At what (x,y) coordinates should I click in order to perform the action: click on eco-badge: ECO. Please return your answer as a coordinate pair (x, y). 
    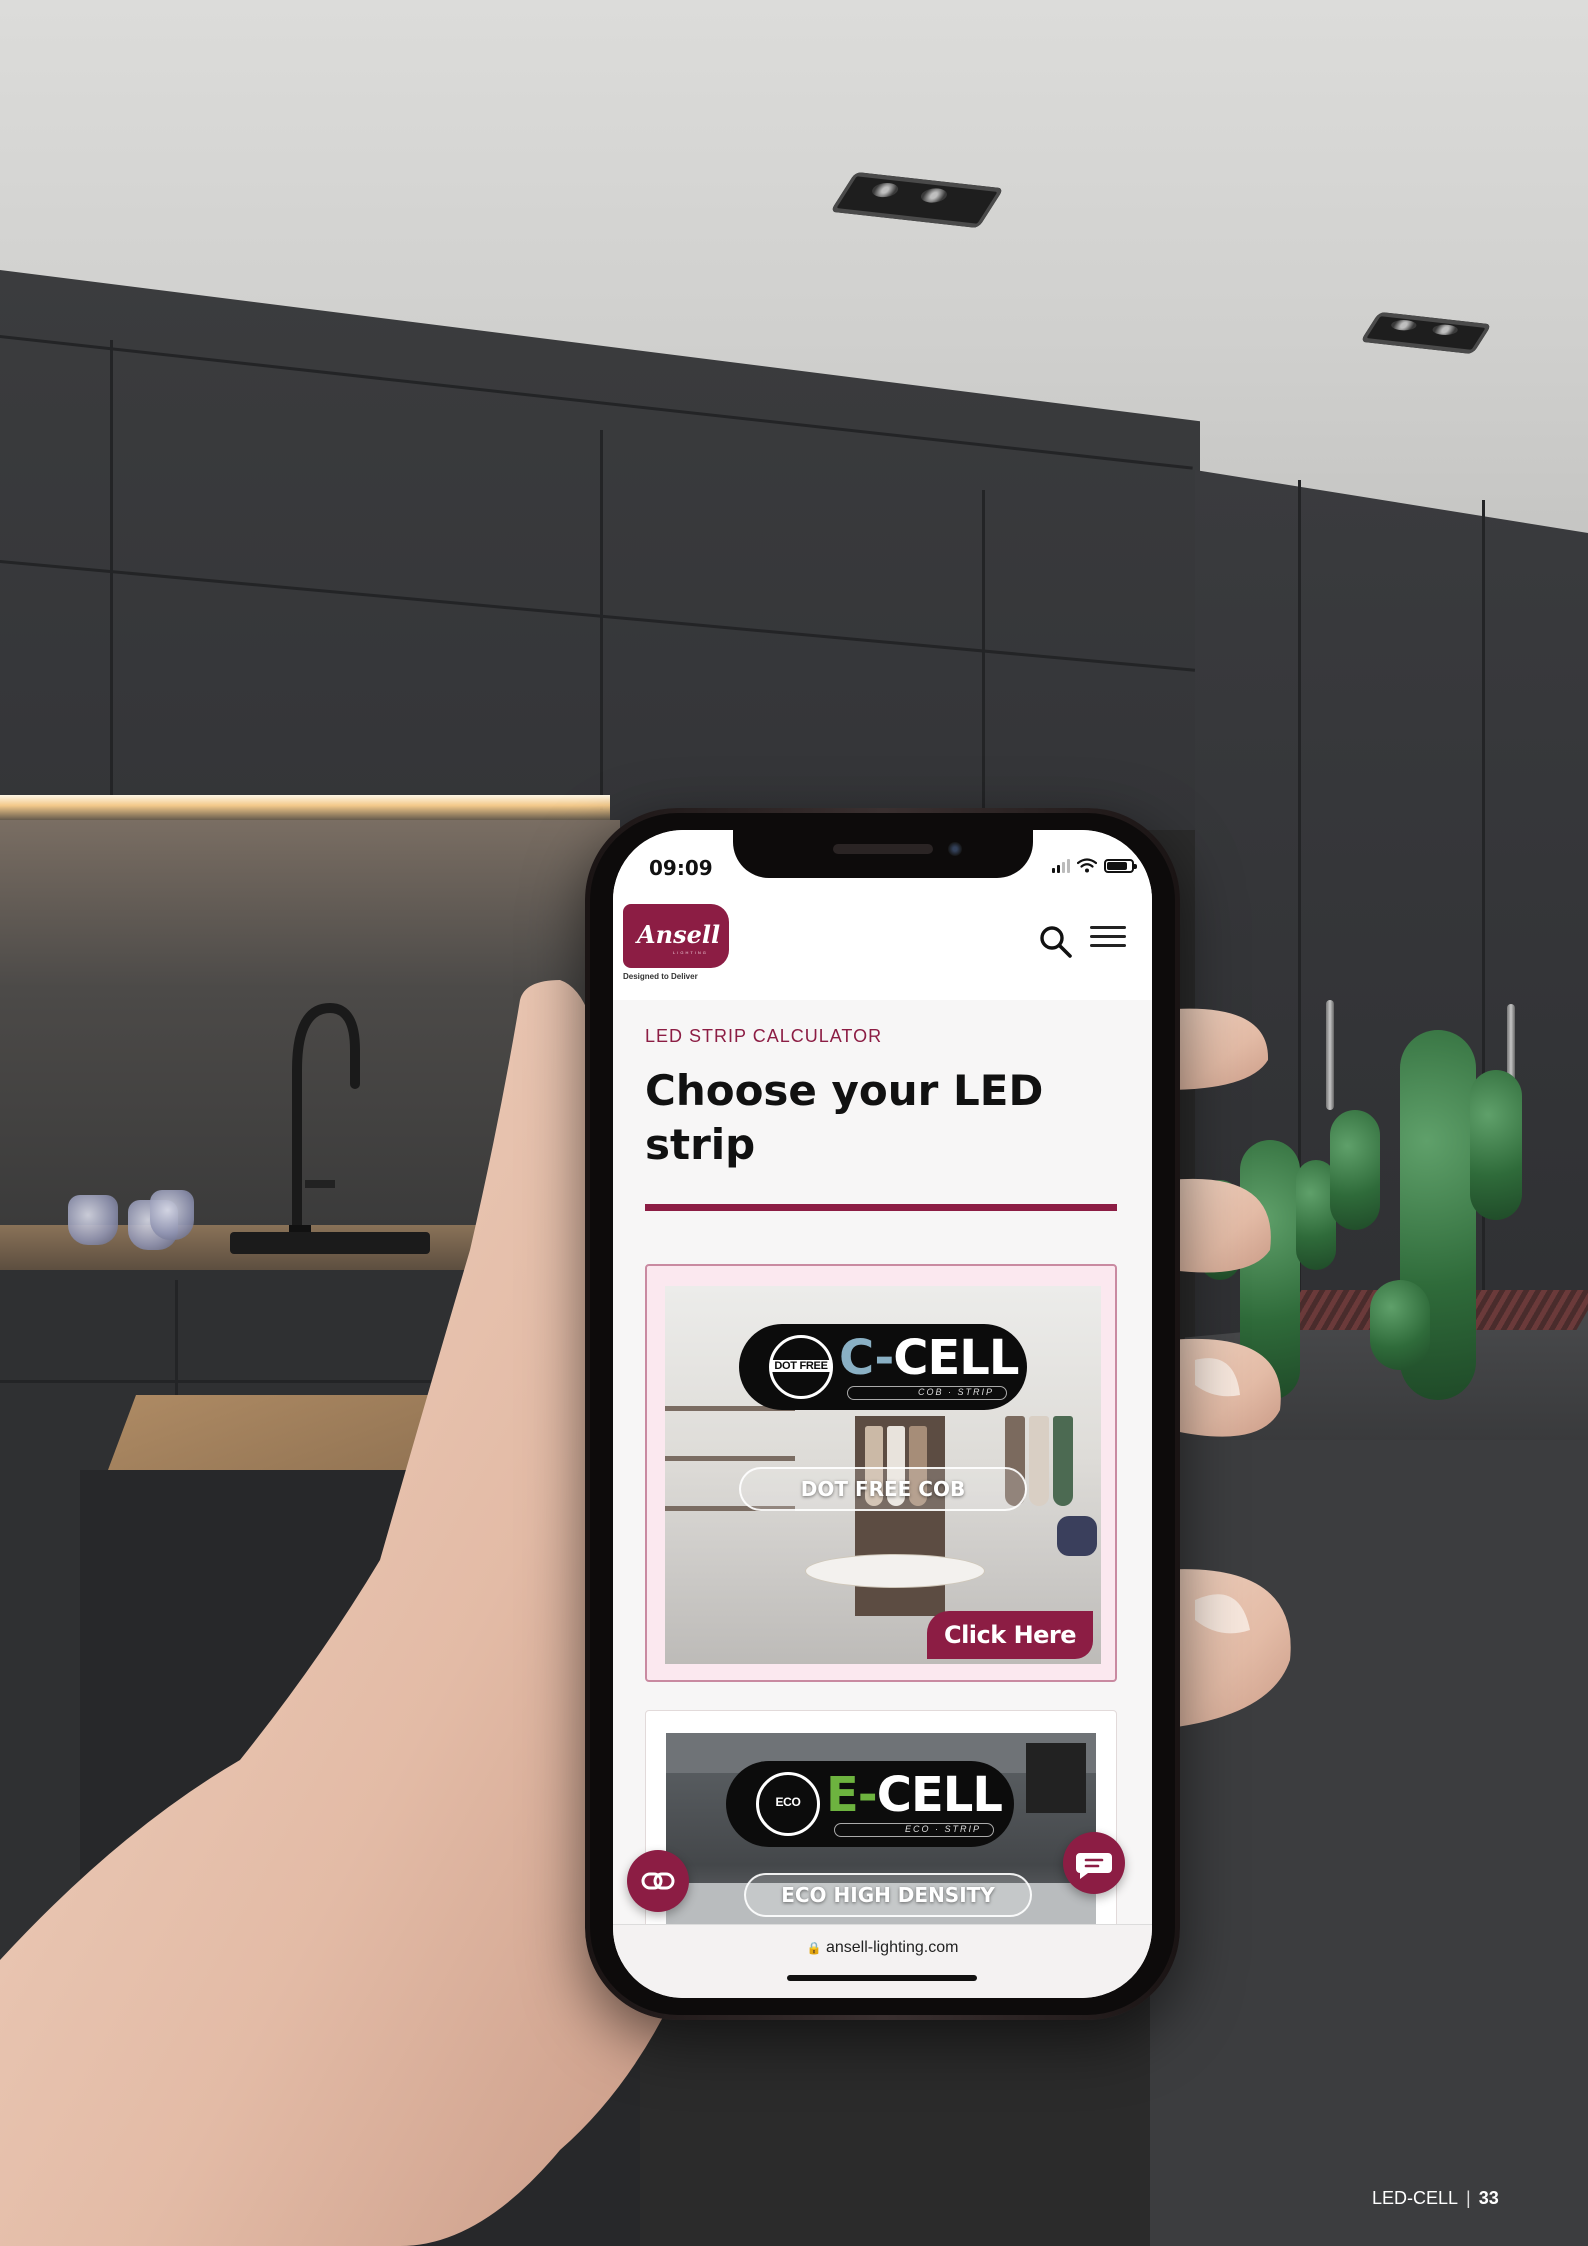
    Looking at the image, I should click on (788, 1804).